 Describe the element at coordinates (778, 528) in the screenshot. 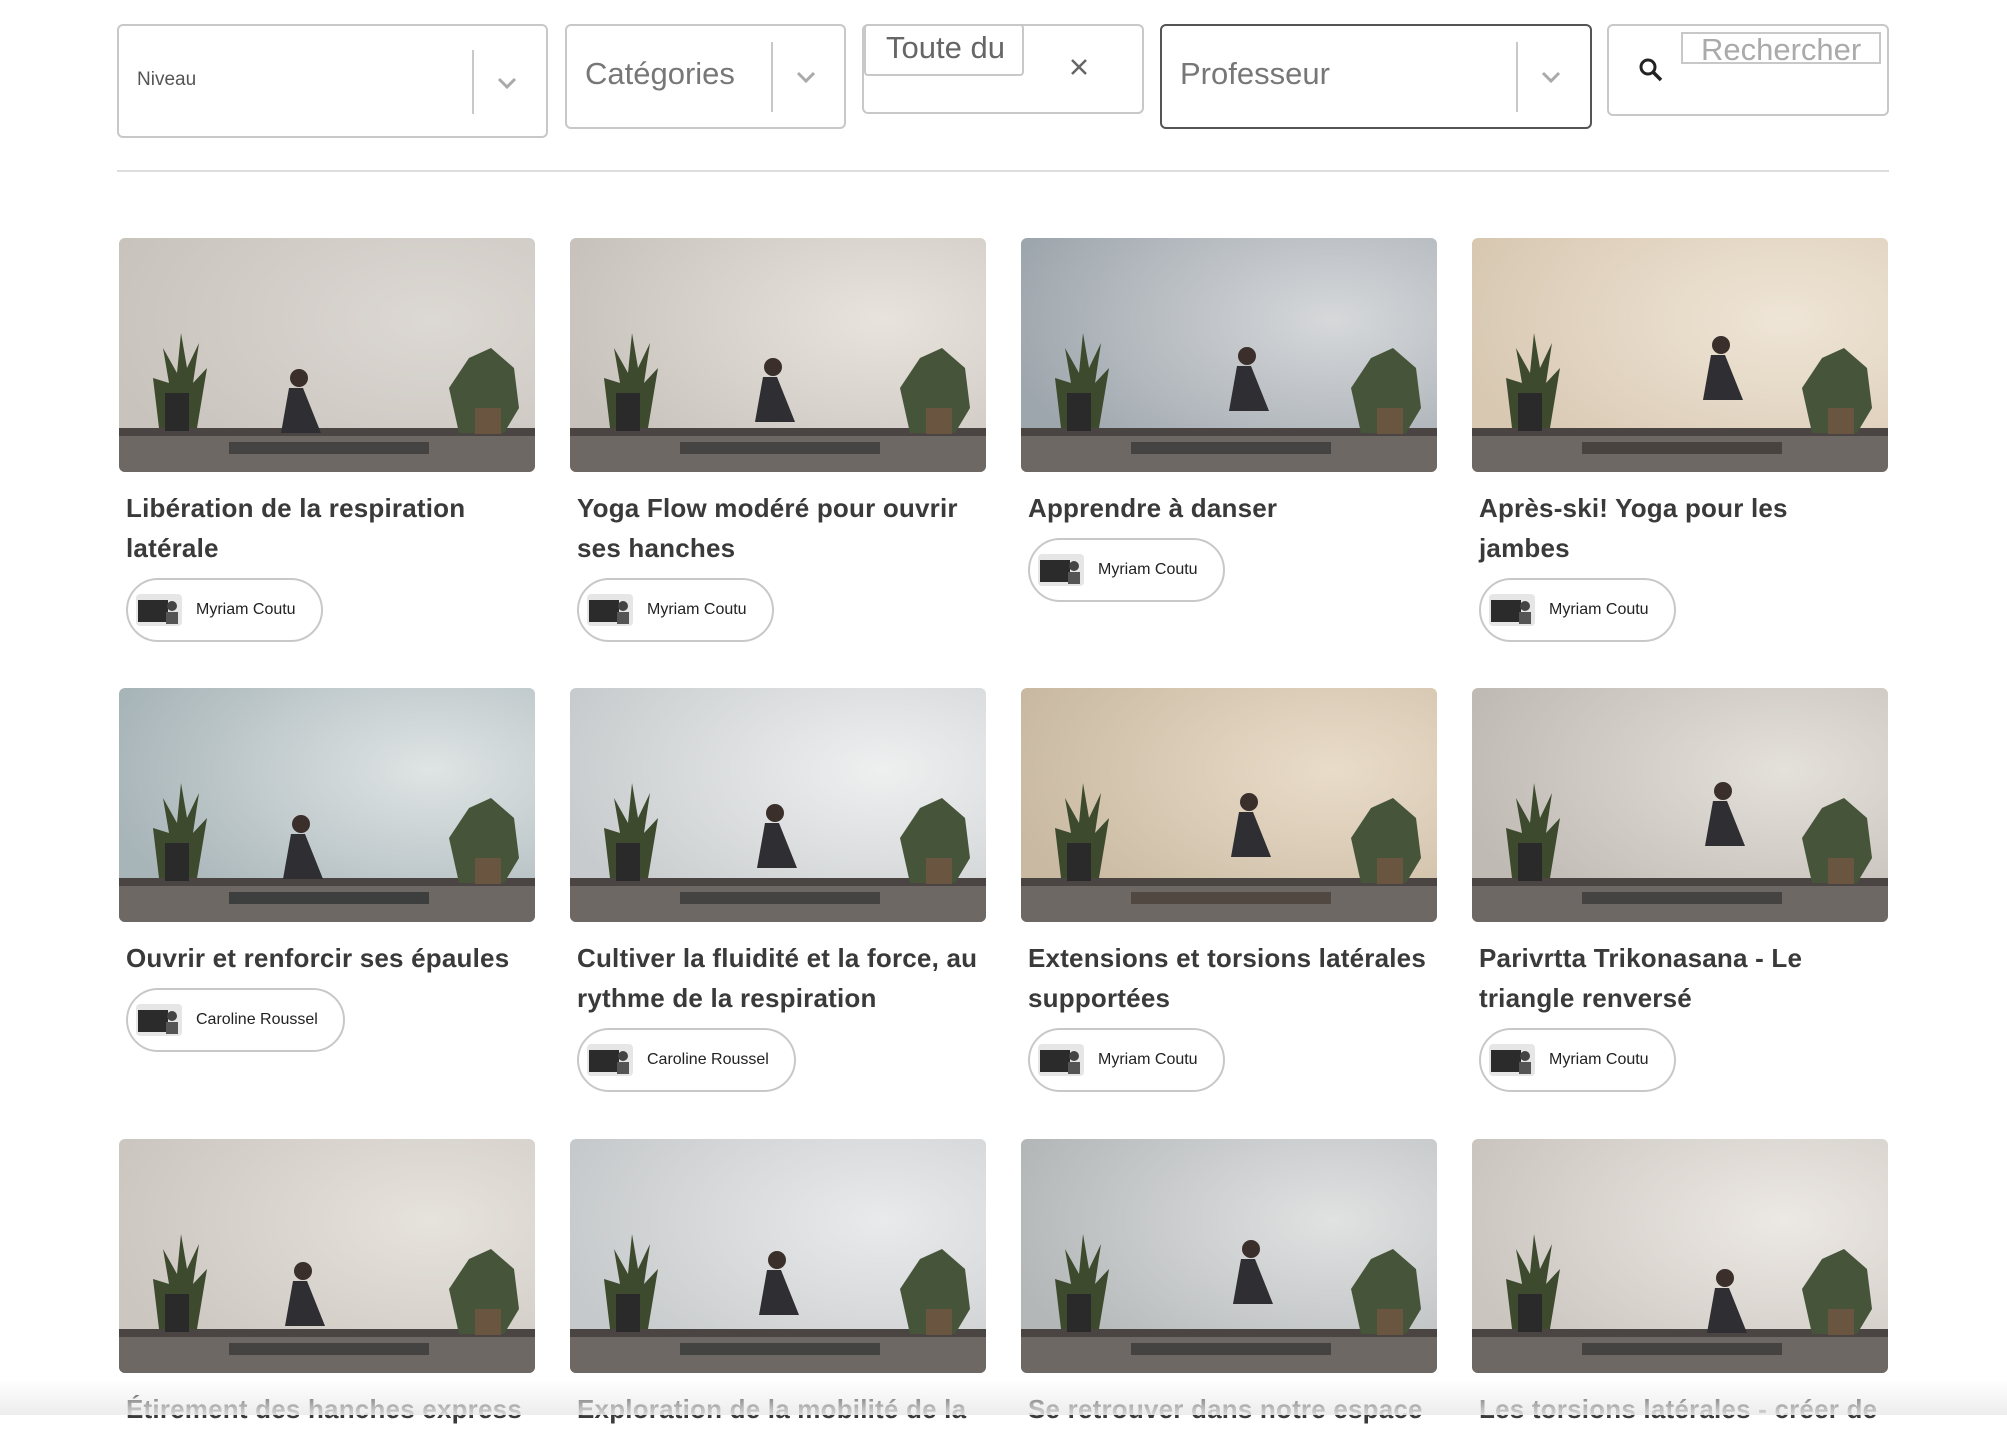

I see `video-title: Yoga Flow modéré pour ouvrir ses hanches` at that location.